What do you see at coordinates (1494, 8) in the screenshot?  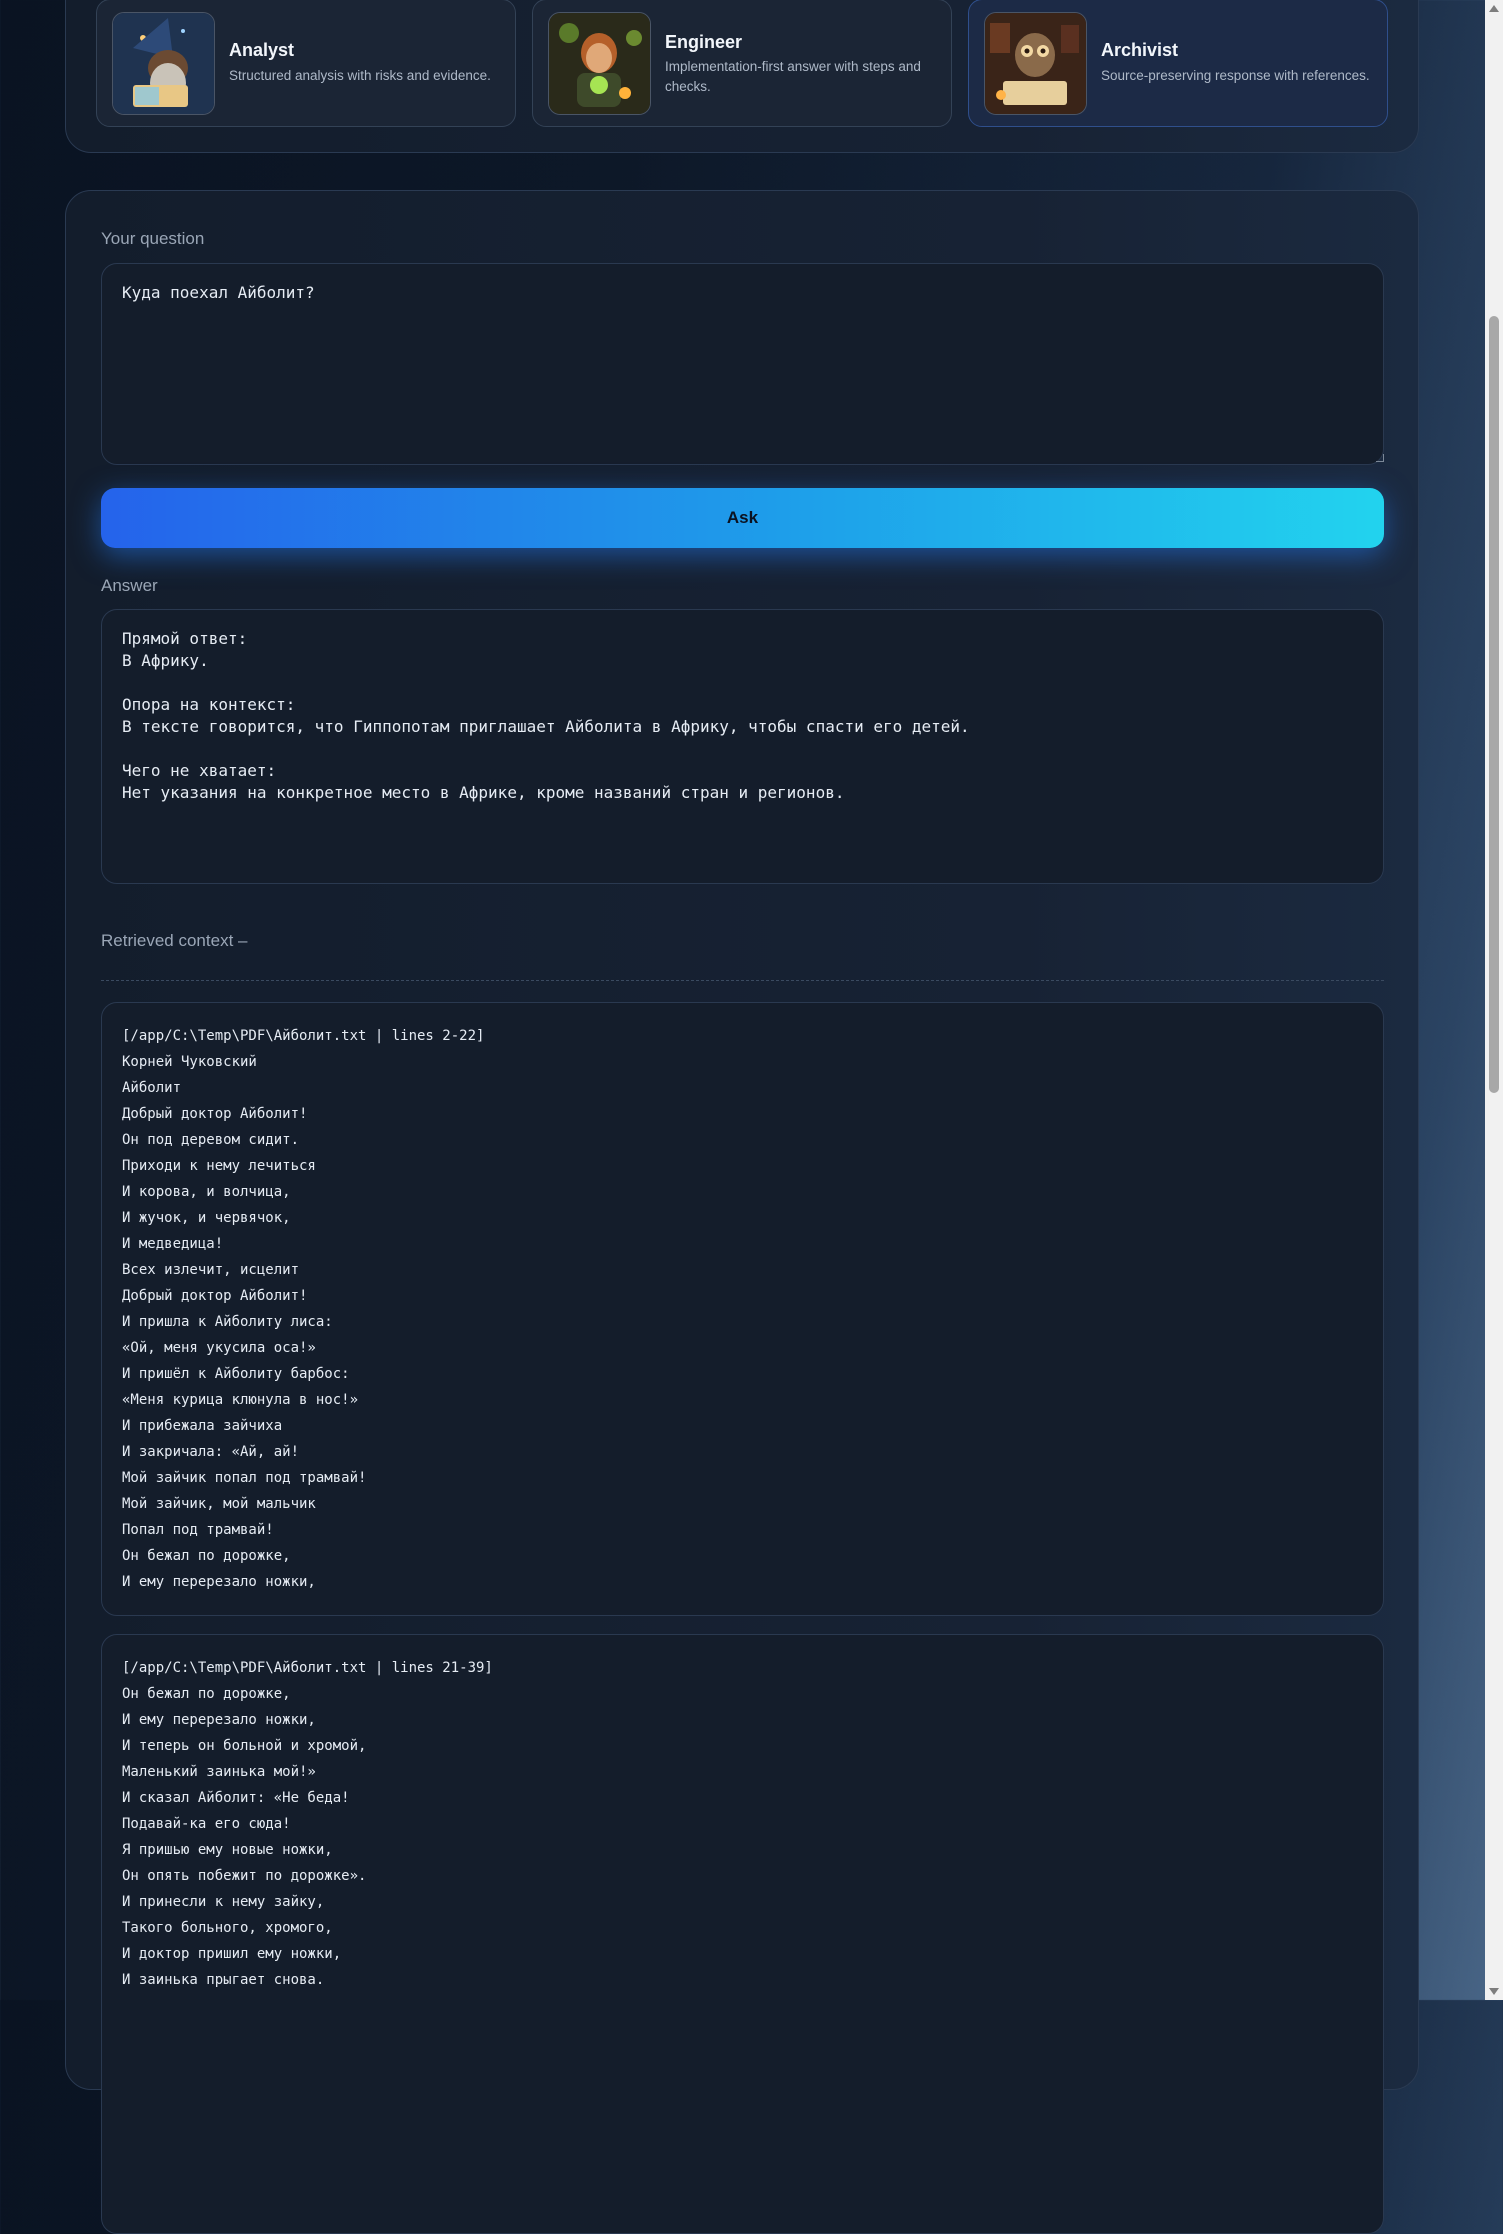 I see `scroll-up-icon` at bounding box center [1494, 8].